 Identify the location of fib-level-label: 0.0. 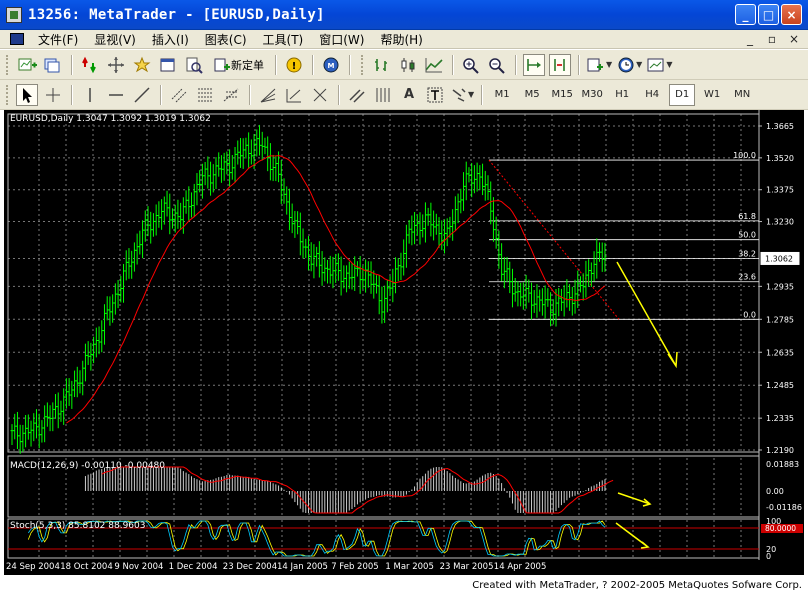
(749, 314).